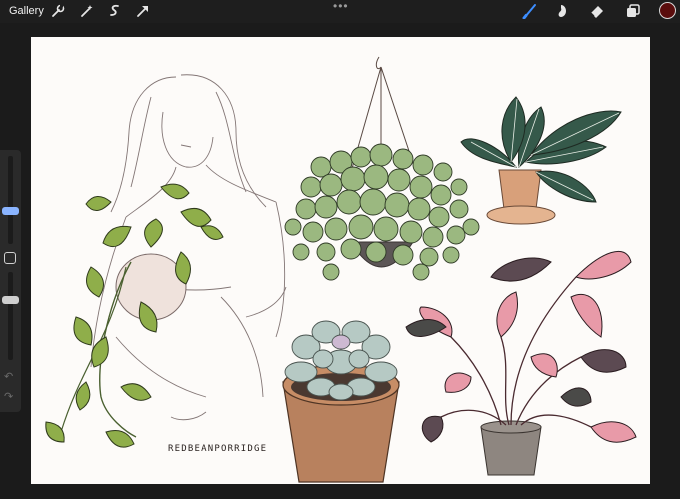 The image size is (680, 499). I want to click on modify-button, so click(10, 258).